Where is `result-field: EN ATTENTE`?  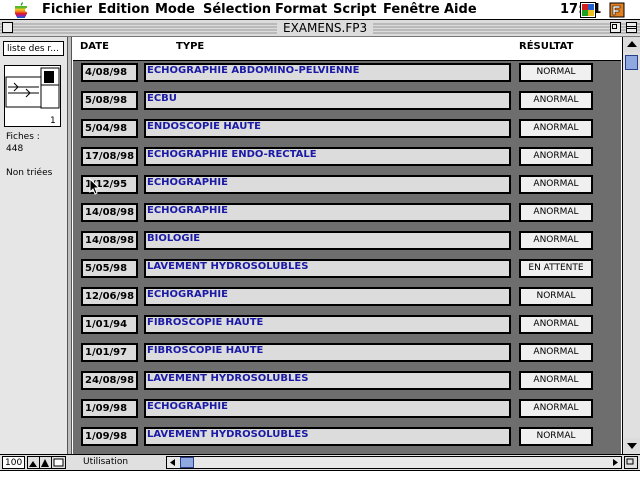
result-field: EN ATTENTE is located at coordinates (556, 268).